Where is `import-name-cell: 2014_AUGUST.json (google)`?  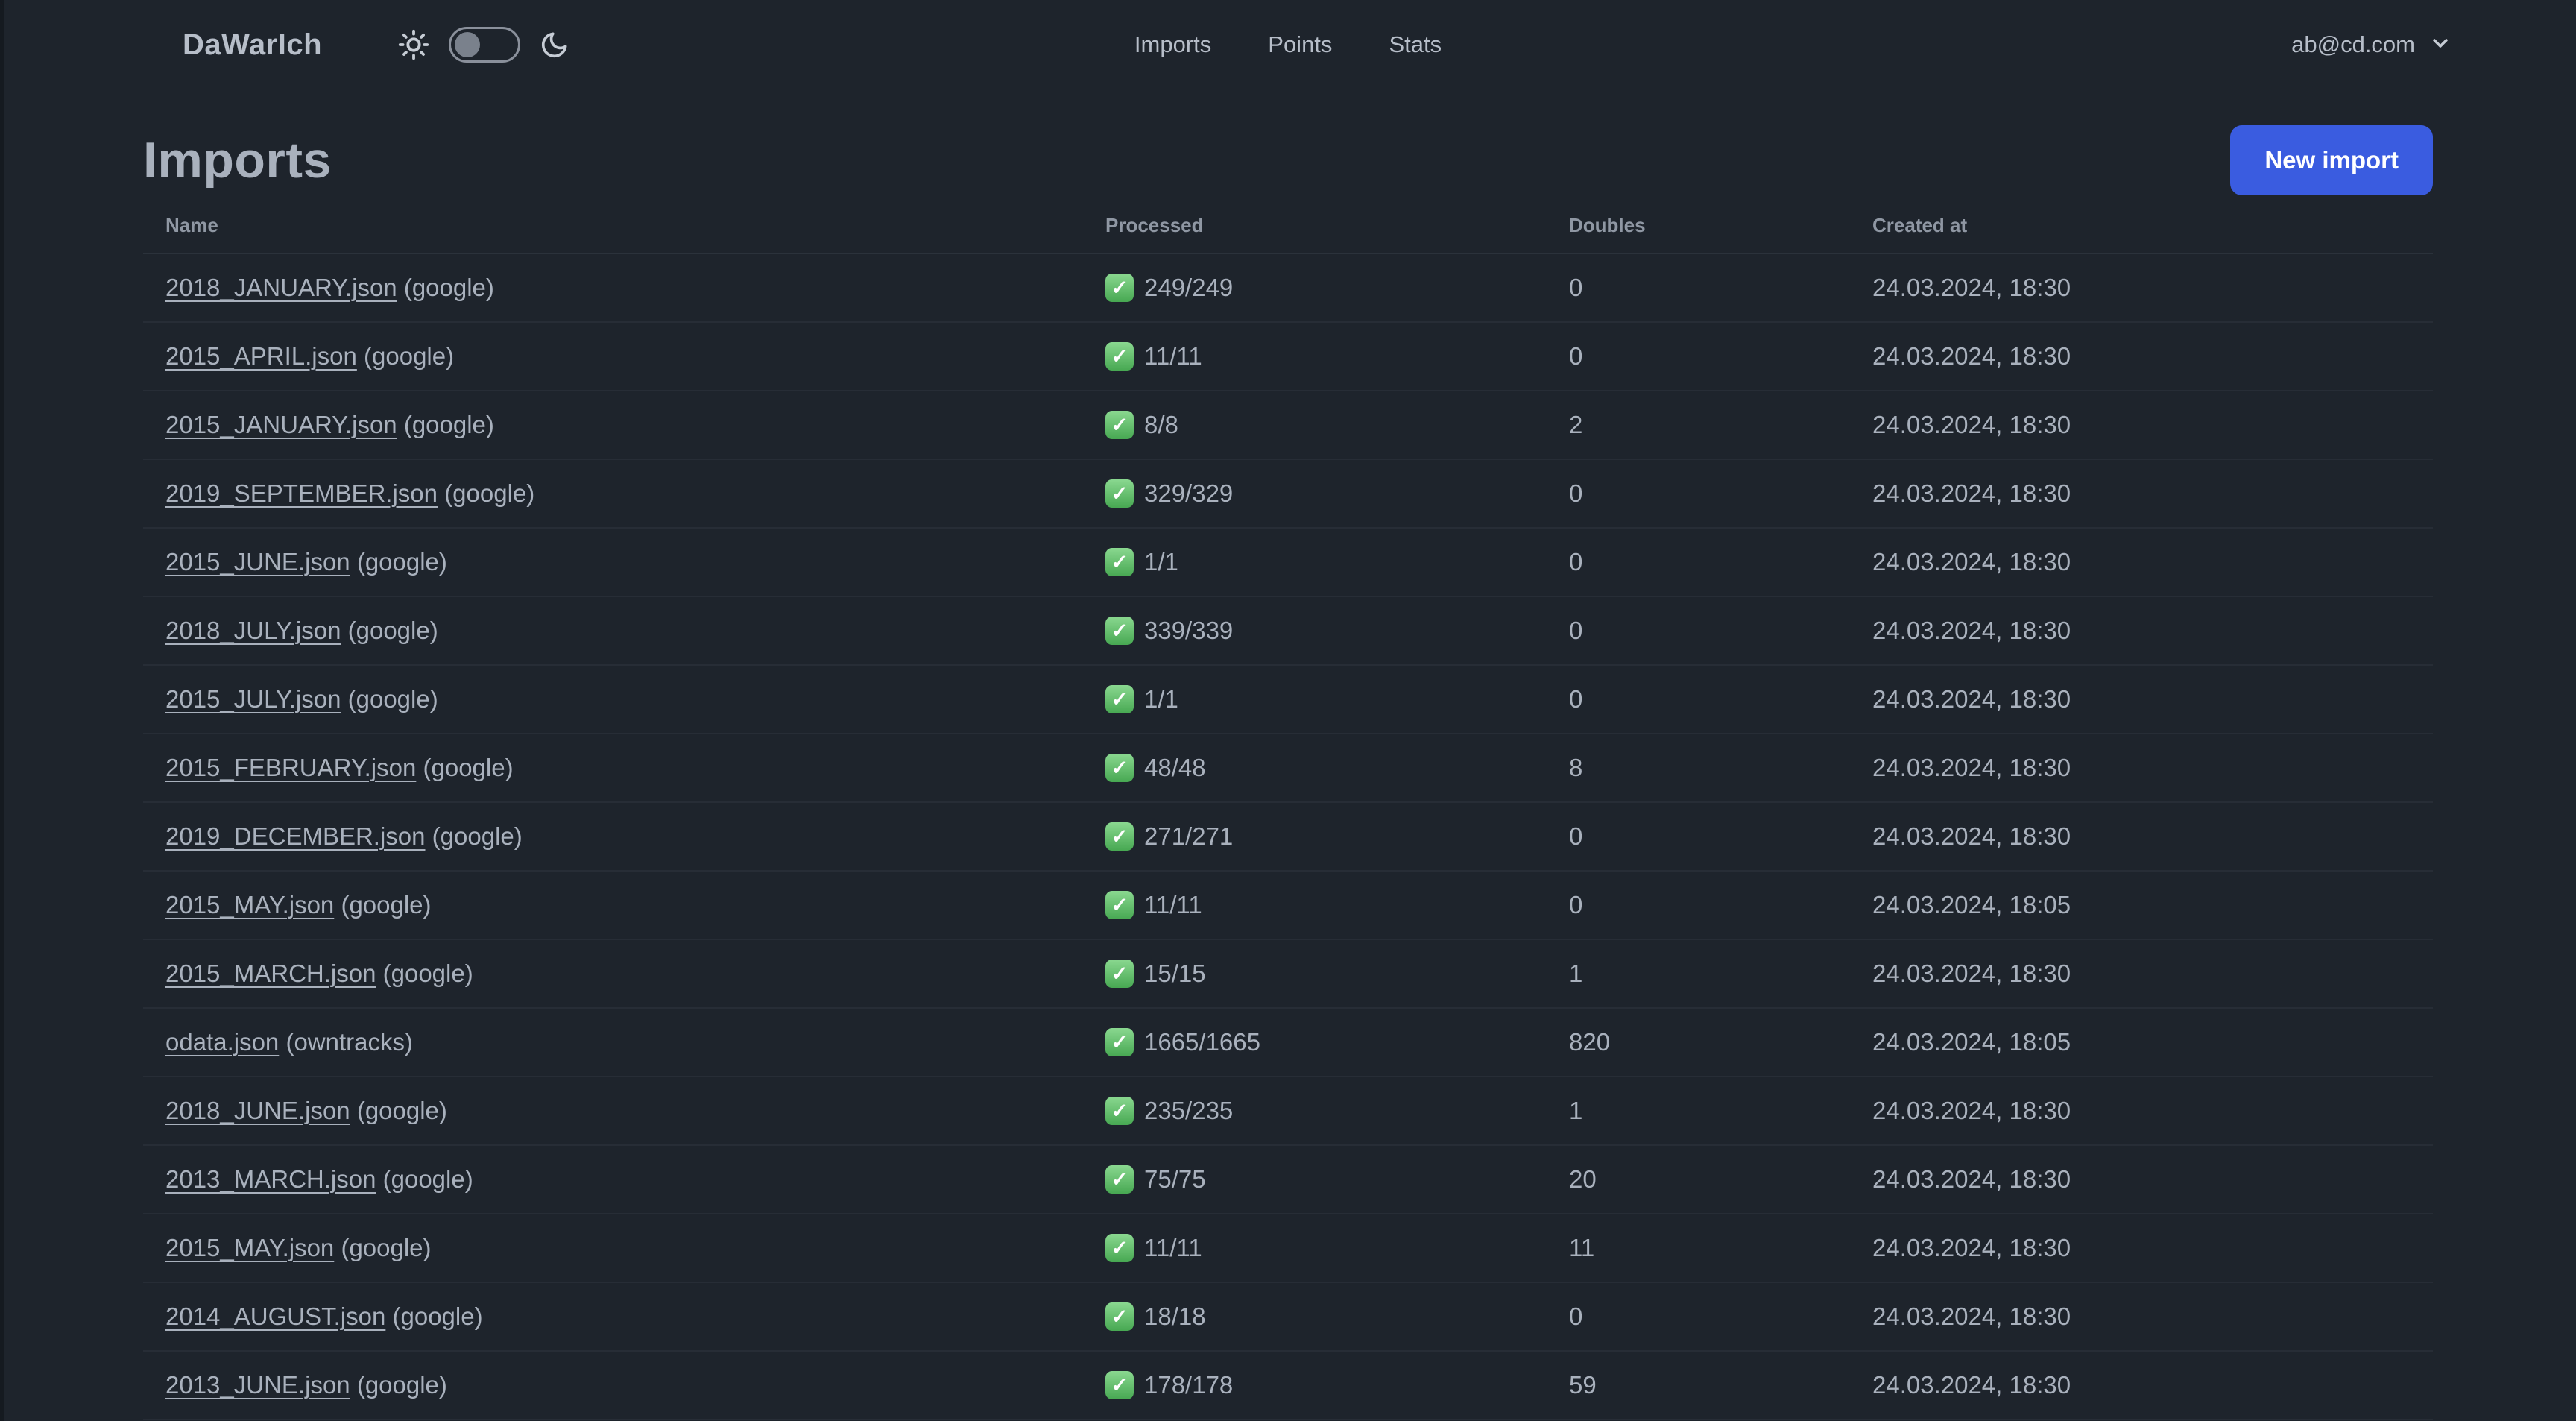
import-name-cell: 2014_AUGUST.json (google) is located at coordinates (635, 1316).